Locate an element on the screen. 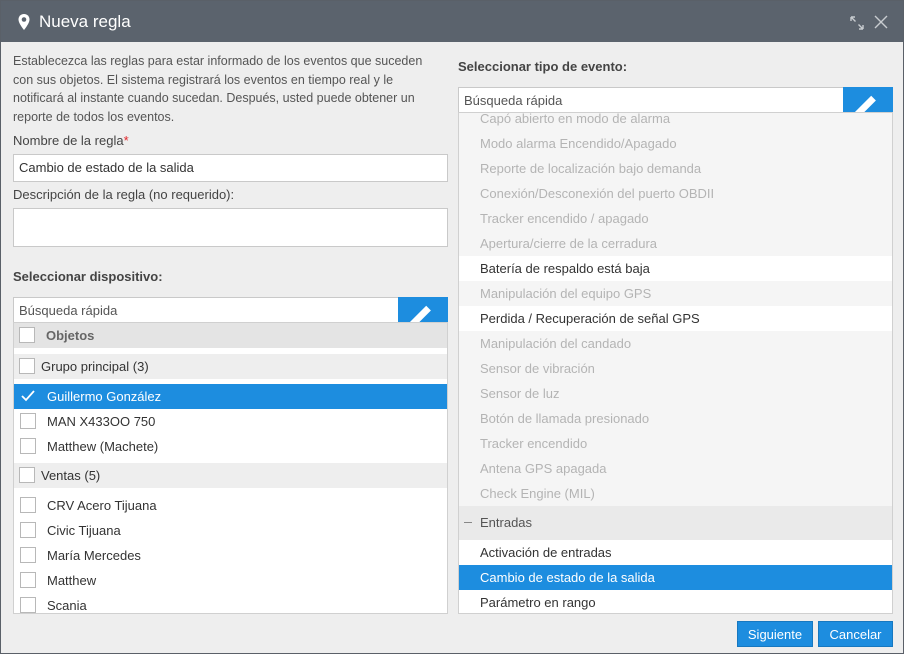 This screenshot has width=904, height=654. event-row: Conexión/Desconexión del puerto OBDII is located at coordinates (675, 193).